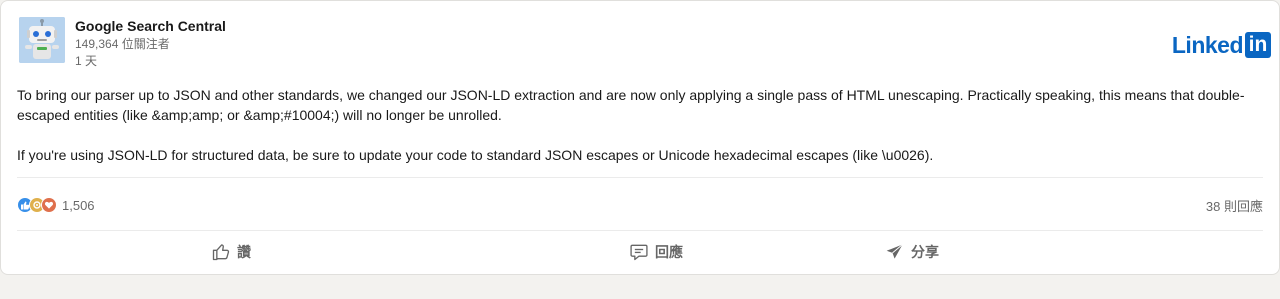 The height and width of the screenshot is (299, 1280). I want to click on linkedin-logo: Linked in, so click(1221, 45).